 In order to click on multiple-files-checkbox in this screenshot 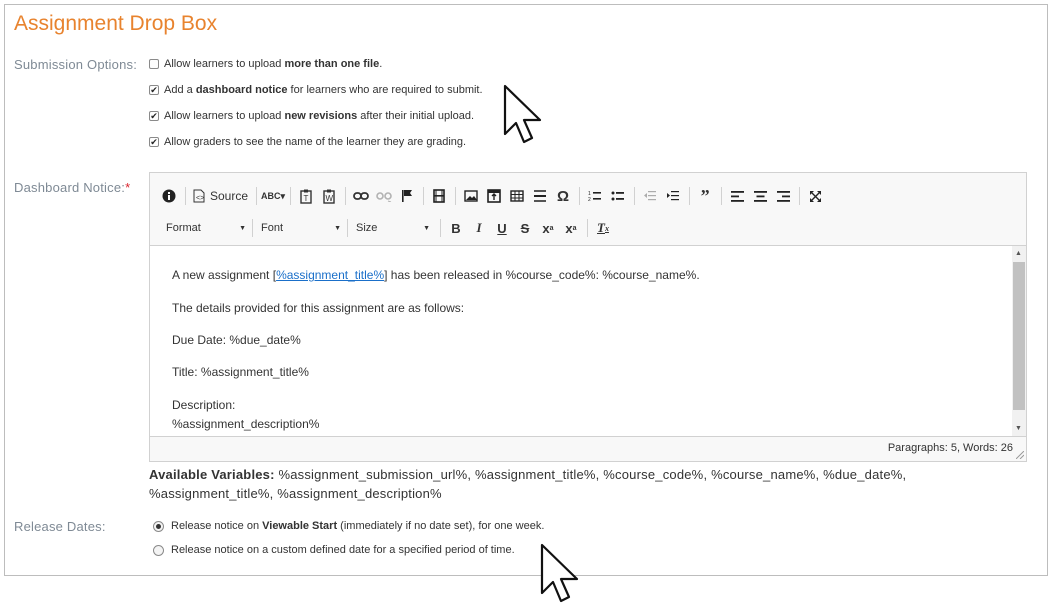, I will do `click(154, 64)`.